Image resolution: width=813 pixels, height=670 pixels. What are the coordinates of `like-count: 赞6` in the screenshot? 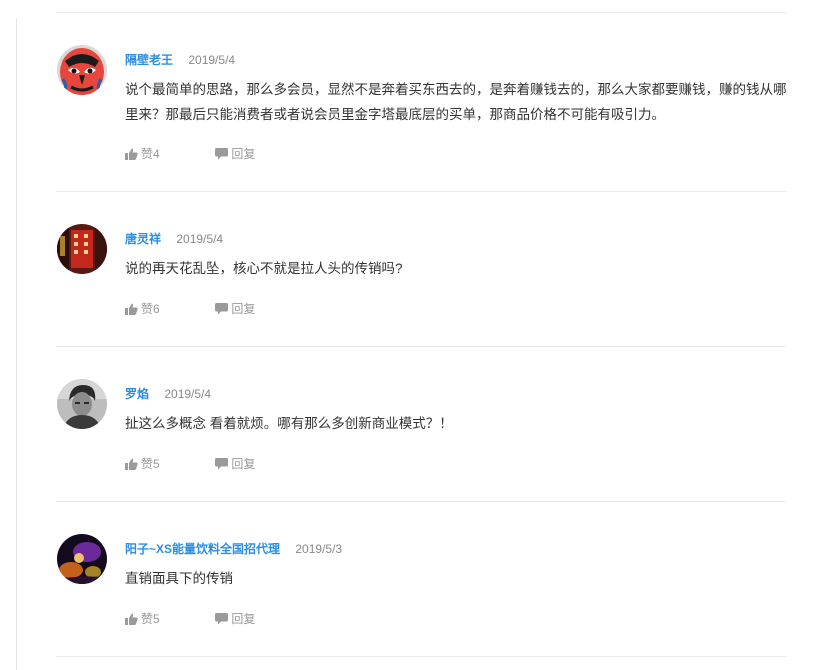 It's located at (150, 309).